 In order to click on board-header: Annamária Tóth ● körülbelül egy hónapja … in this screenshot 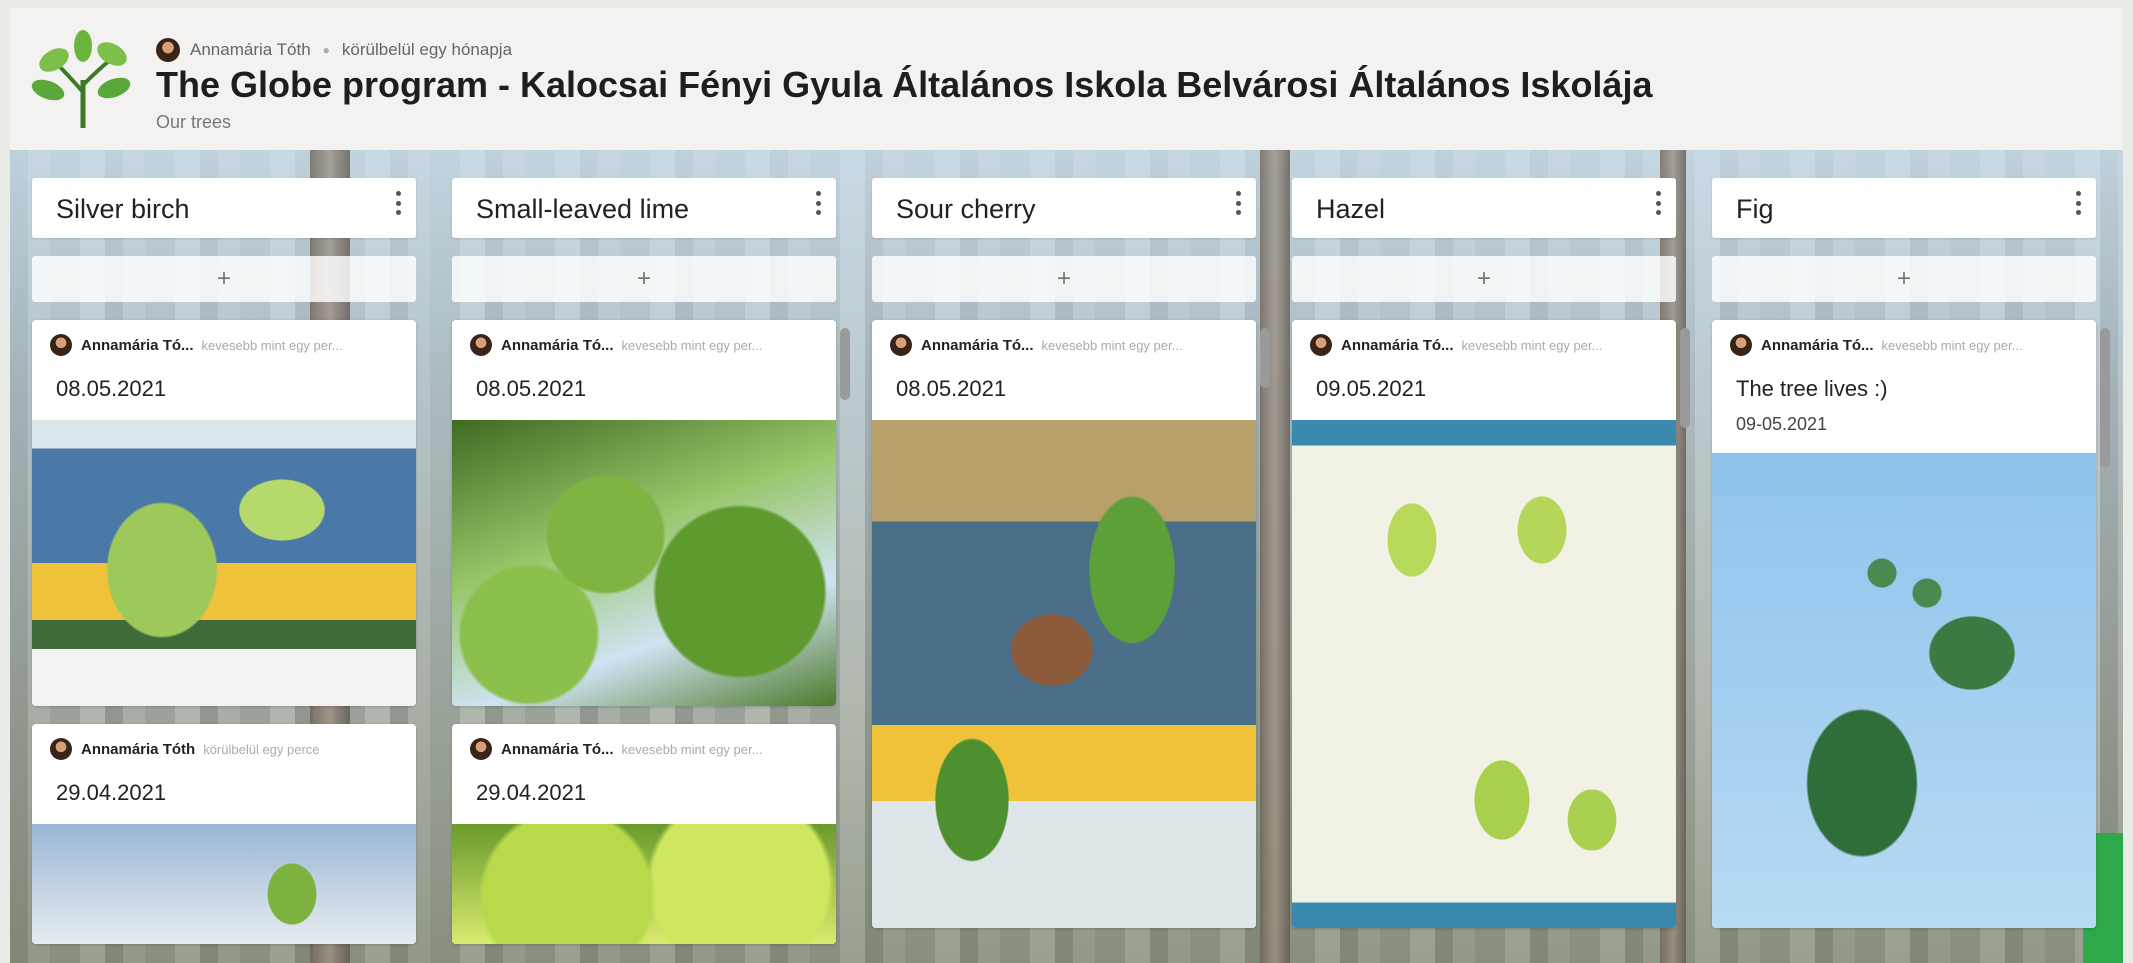, I will do `click(1066, 79)`.